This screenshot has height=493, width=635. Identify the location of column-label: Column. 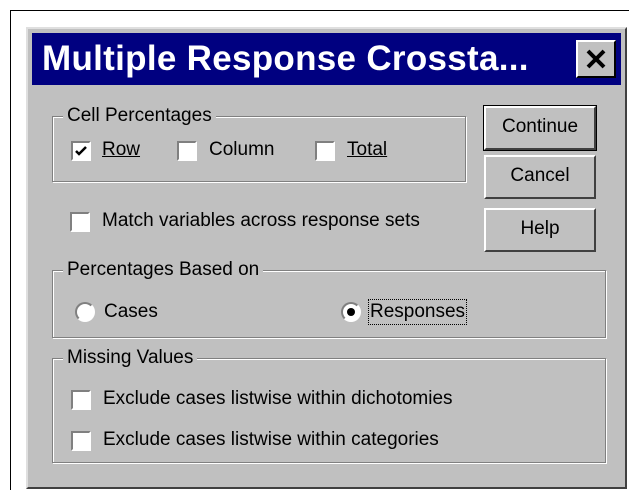
(242, 149).